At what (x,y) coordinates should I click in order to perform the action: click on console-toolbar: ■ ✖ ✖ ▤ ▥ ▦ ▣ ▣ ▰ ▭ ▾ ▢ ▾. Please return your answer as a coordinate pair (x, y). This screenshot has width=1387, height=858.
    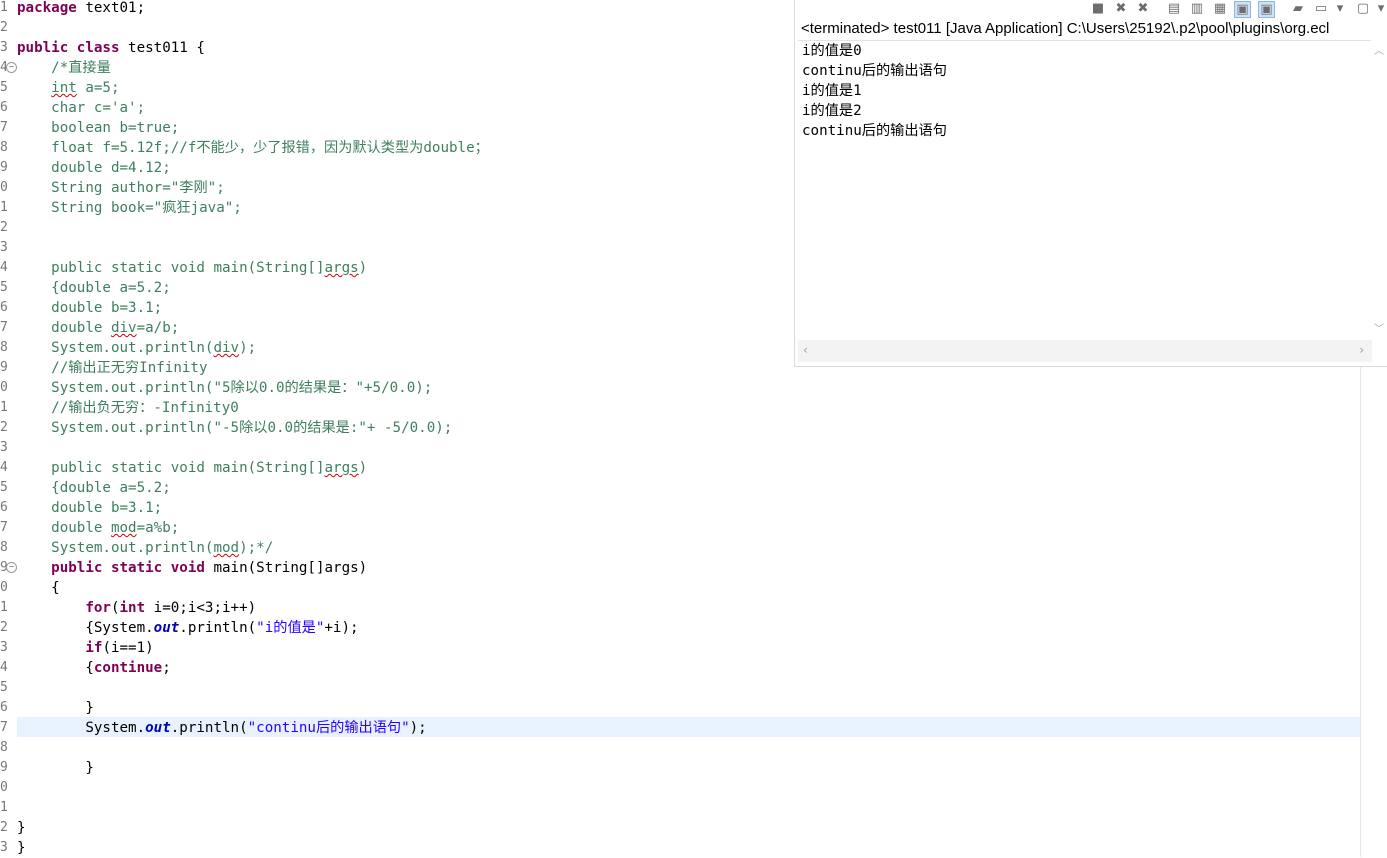
    Looking at the image, I should click on (1091, 10).